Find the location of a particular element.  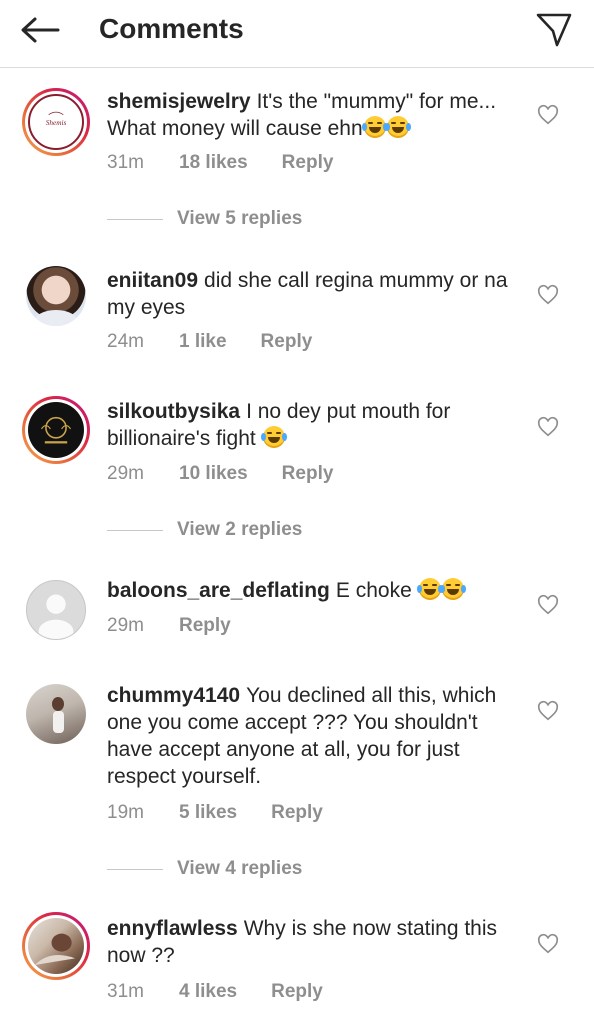

comment-meta: 31m 4 likes Reply is located at coordinates (215, 992).